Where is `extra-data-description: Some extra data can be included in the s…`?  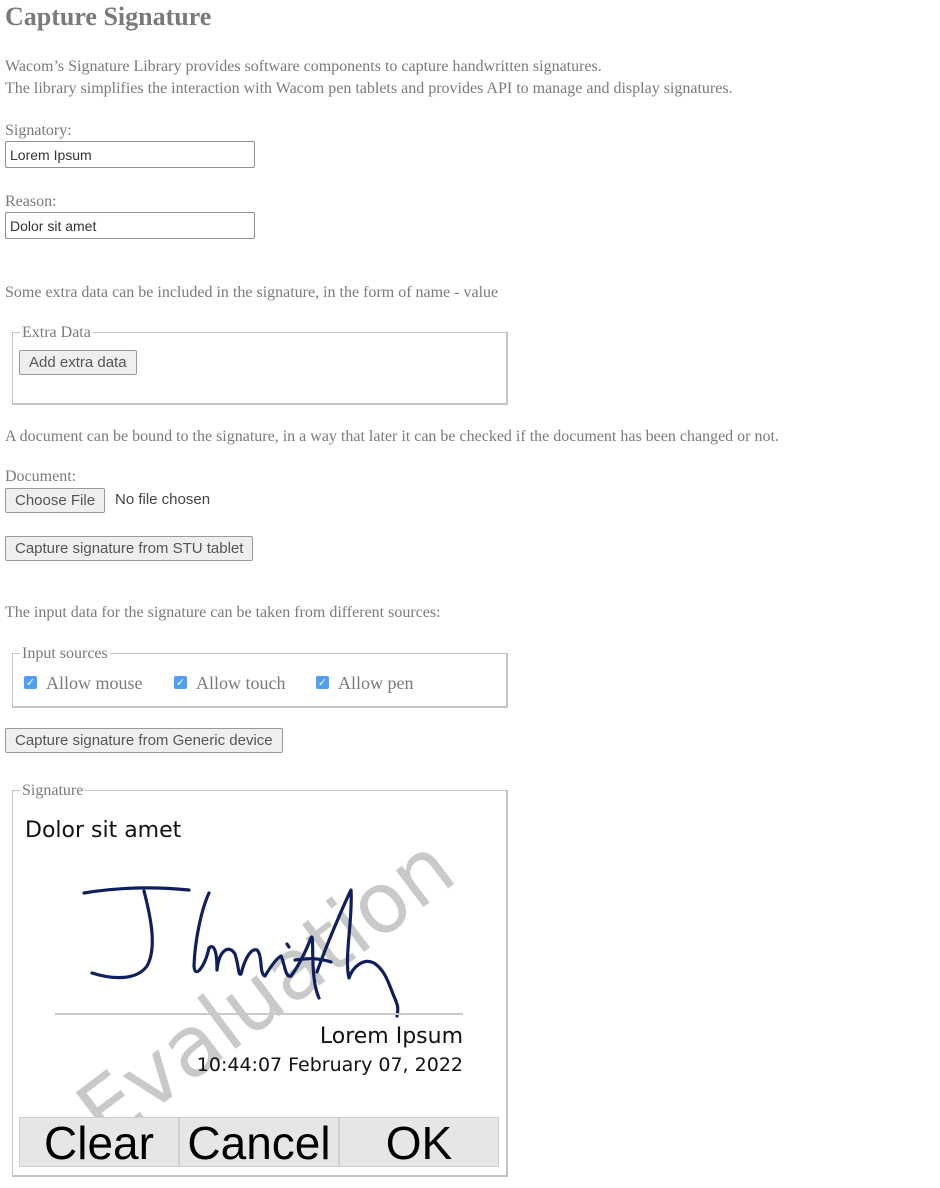 extra-data-description: Some extra data can be included in the s… is located at coordinates (252, 292).